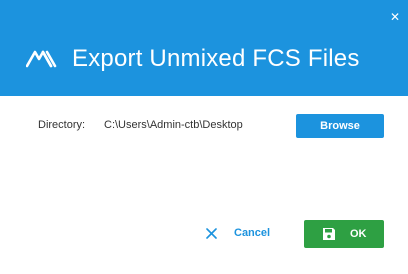  What do you see at coordinates (395, 17) in the screenshot?
I see `close-icon: ✕` at bounding box center [395, 17].